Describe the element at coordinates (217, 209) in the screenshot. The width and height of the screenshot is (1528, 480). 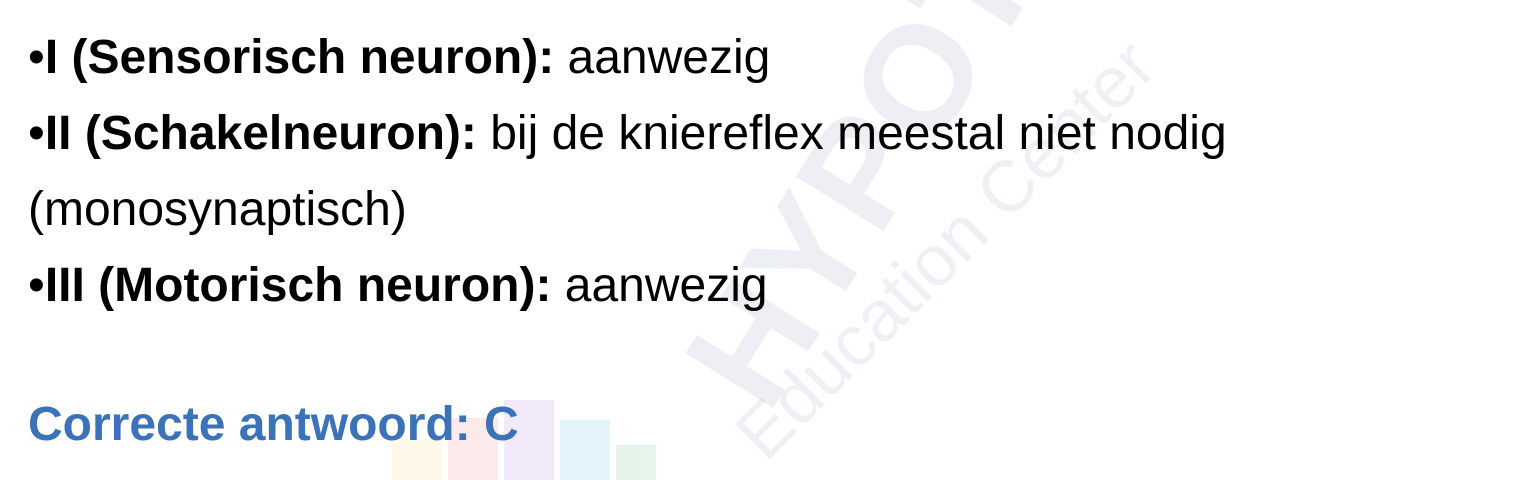
I see `item-text: (monosynaptisch)` at that location.